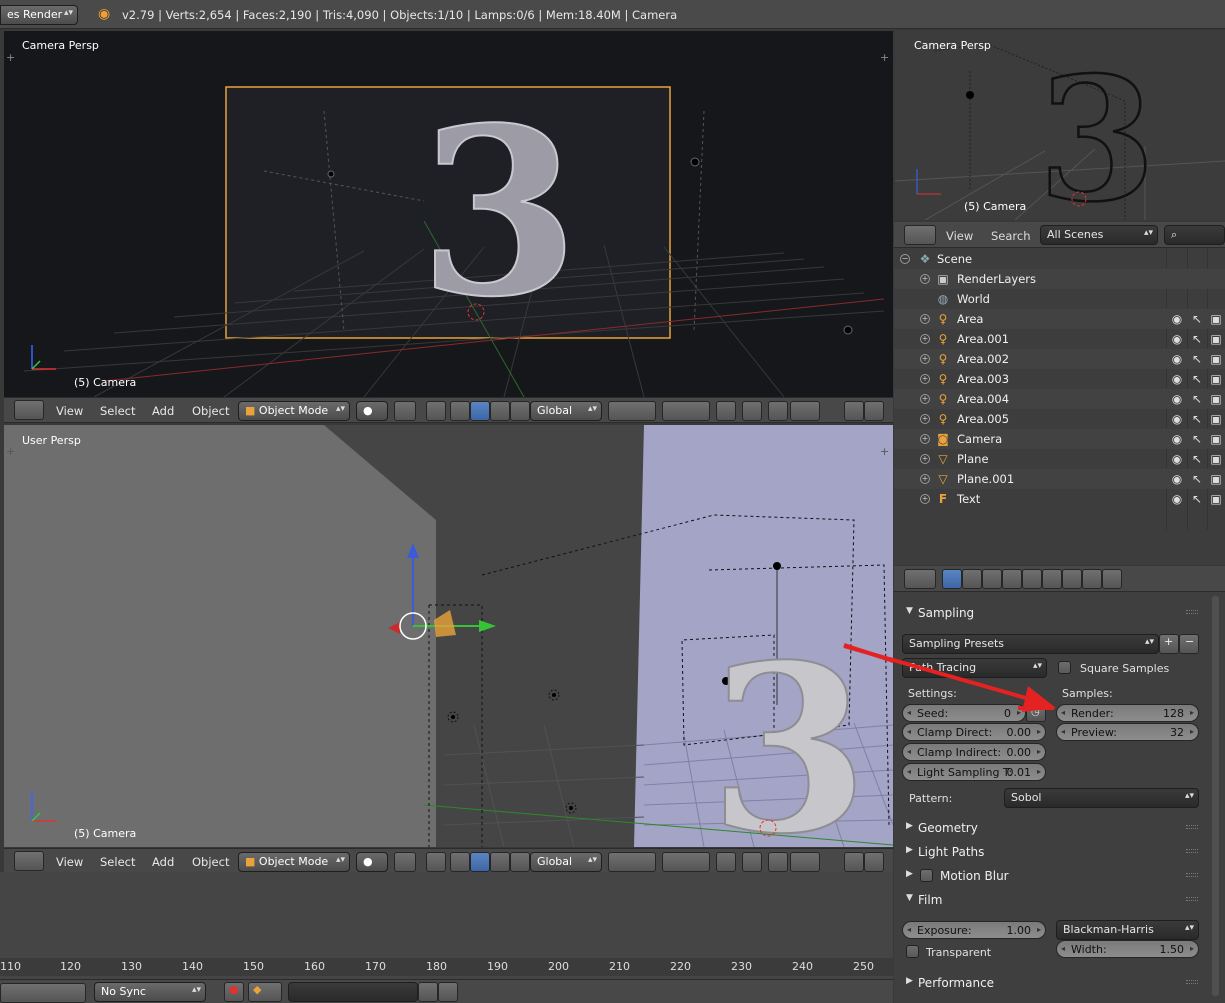  I want to click on display-mode-dropdown: All Scenes ▴▾, so click(1099, 235).